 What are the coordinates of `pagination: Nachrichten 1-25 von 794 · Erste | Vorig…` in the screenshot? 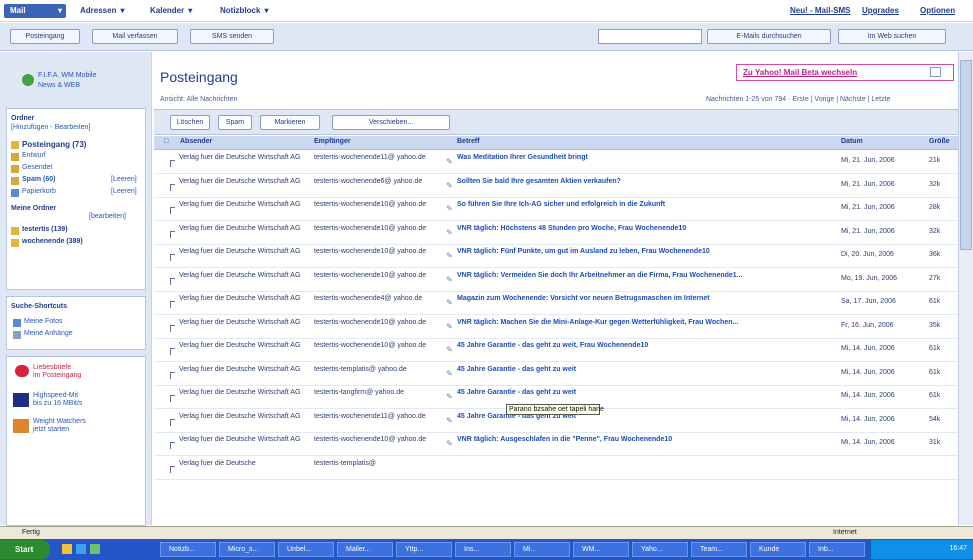 It's located at (798, 99).